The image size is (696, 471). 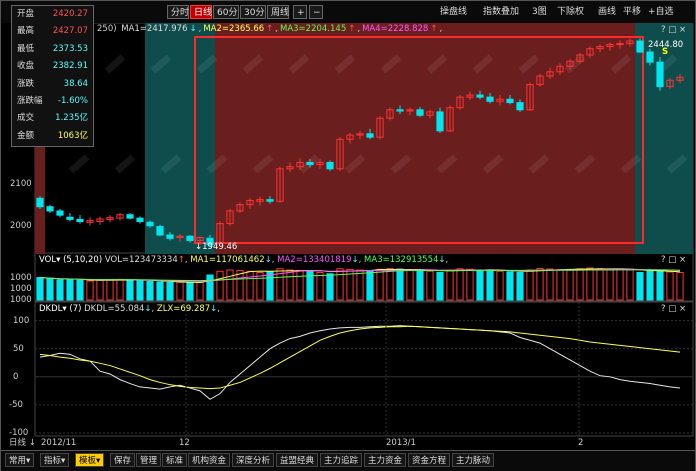 What do you see at coordinates (201, 12) in the screenshot?
I see `period-tab-1: 日线` at bounding box center [201, 12].